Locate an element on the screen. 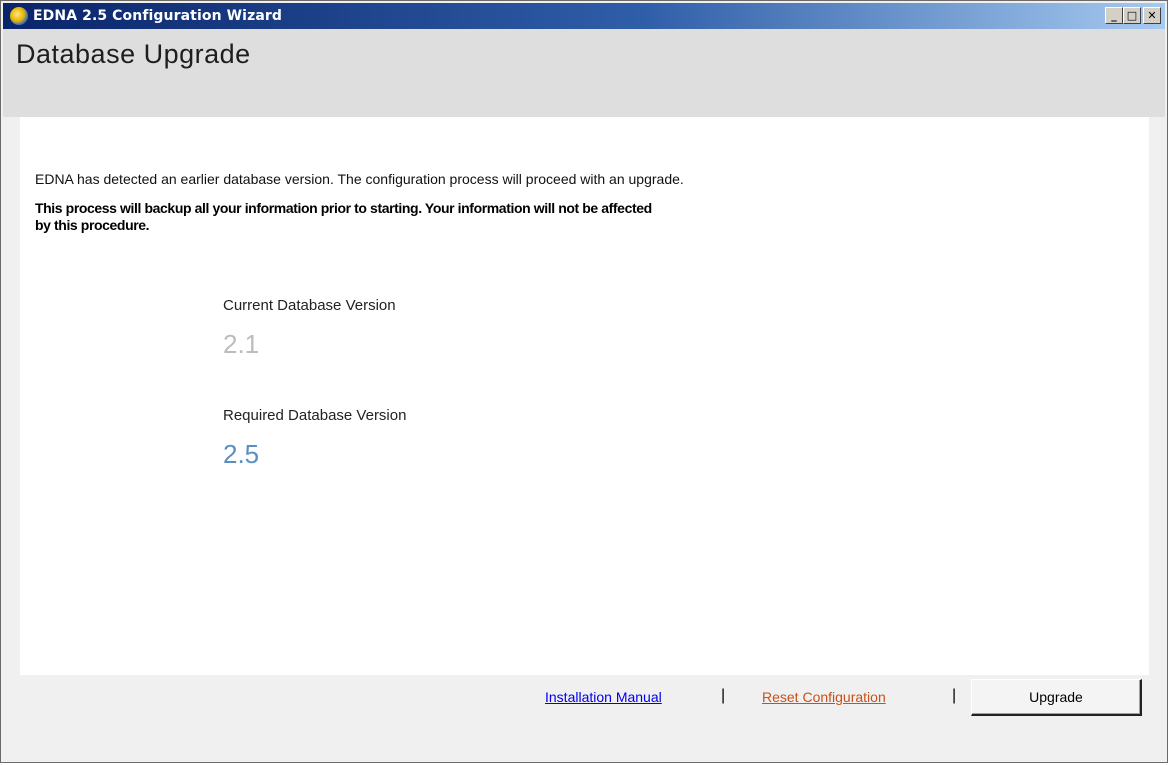 The width and height of the screenshot is (1170, 765). required-version-label: Required Database Version is located at coordinates (315, 415).